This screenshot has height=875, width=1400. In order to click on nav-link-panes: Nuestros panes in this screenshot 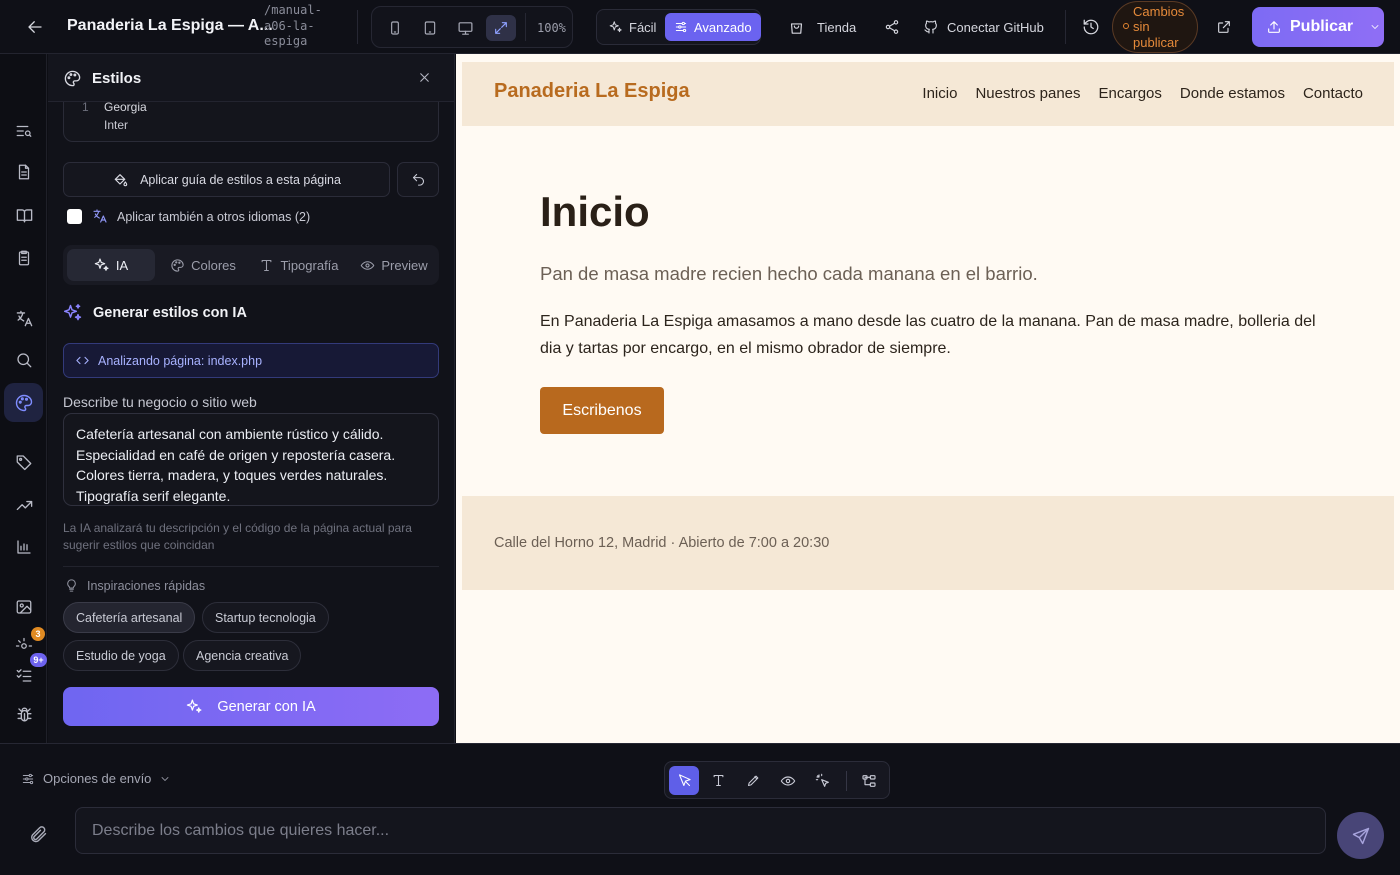, I will do `click(1027, 93)`.